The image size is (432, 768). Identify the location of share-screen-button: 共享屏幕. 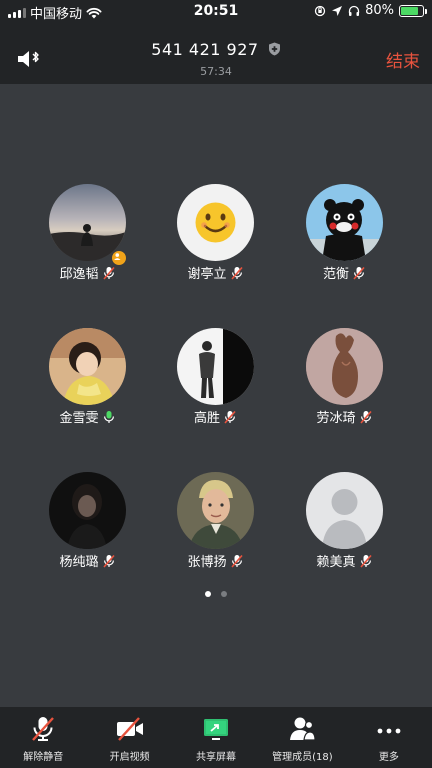
(216, 737).